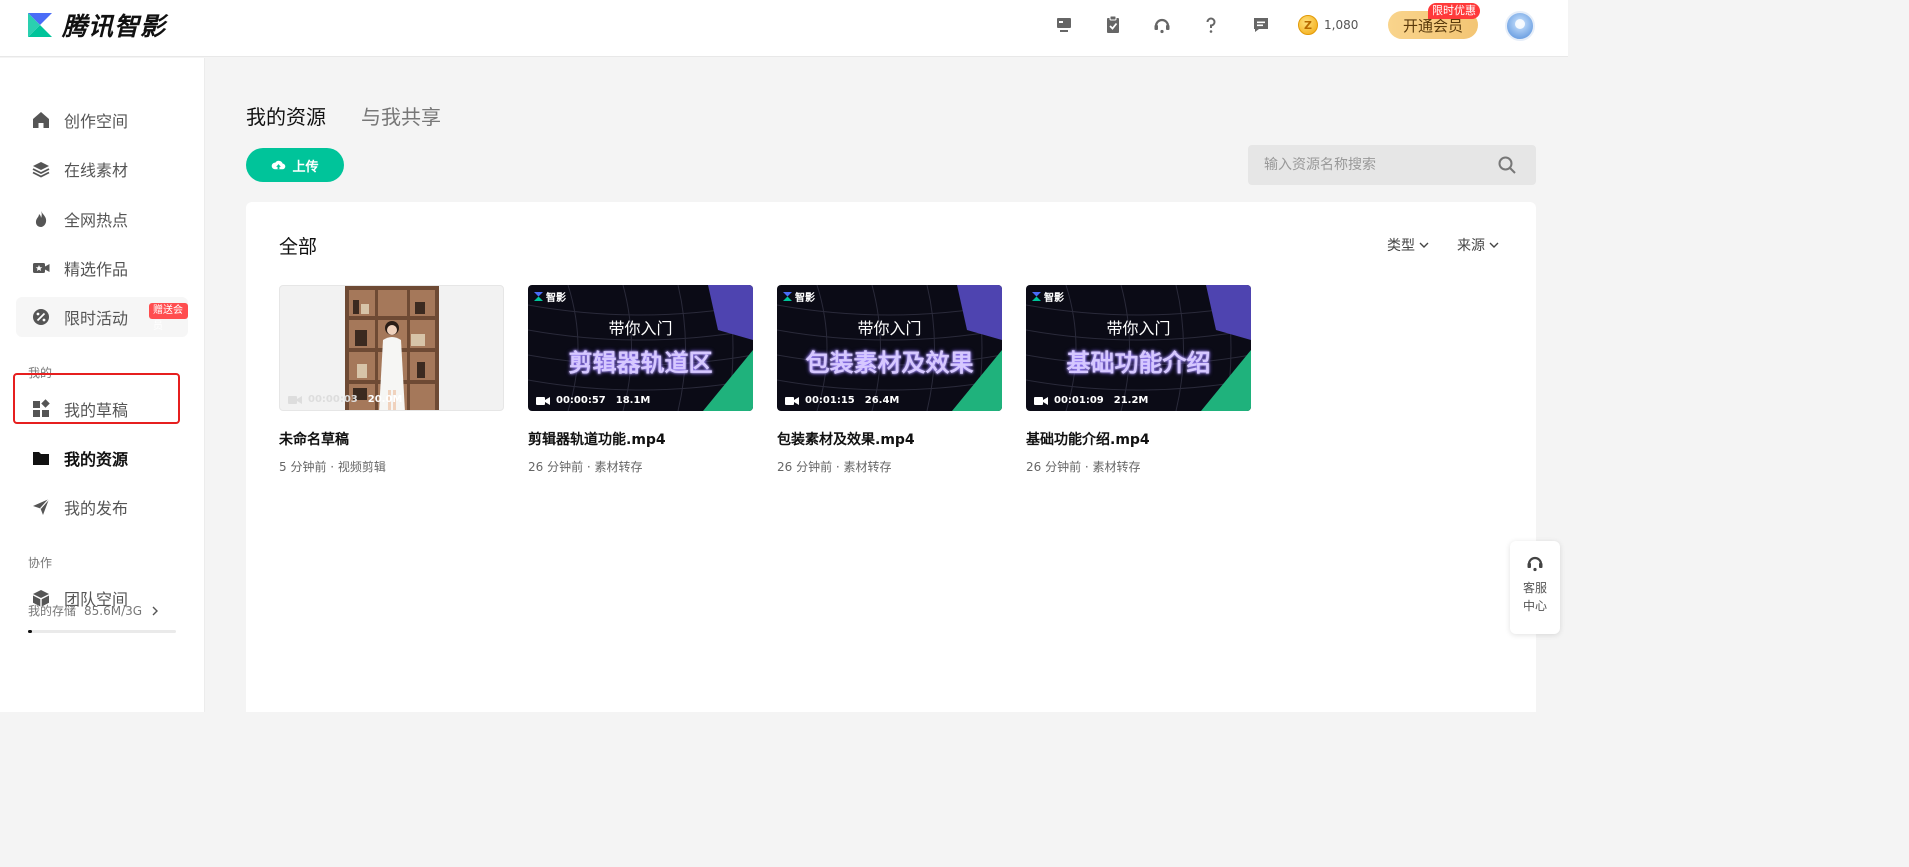 This screenshot has width=1909, height=867. What do you see at coordinates (830, 400) in the screenshot?
I see `card-duration: 00:01:15` at bounding box center [830, 400].